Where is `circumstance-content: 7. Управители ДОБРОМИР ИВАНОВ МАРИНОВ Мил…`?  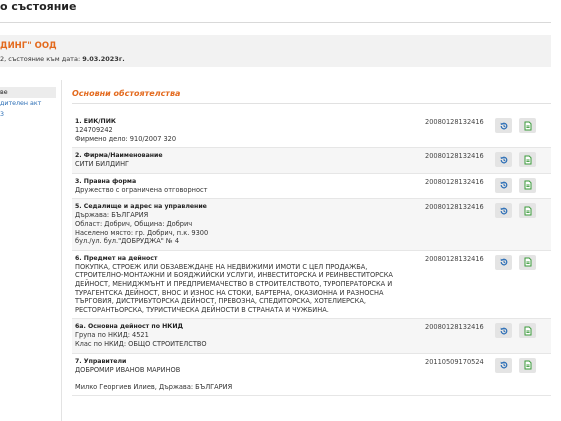
circumstance-content: 7. Управители ДОБРОМИР ИВАНОВ МАРИНОВ Мил… is located at coordinates (243, 375).